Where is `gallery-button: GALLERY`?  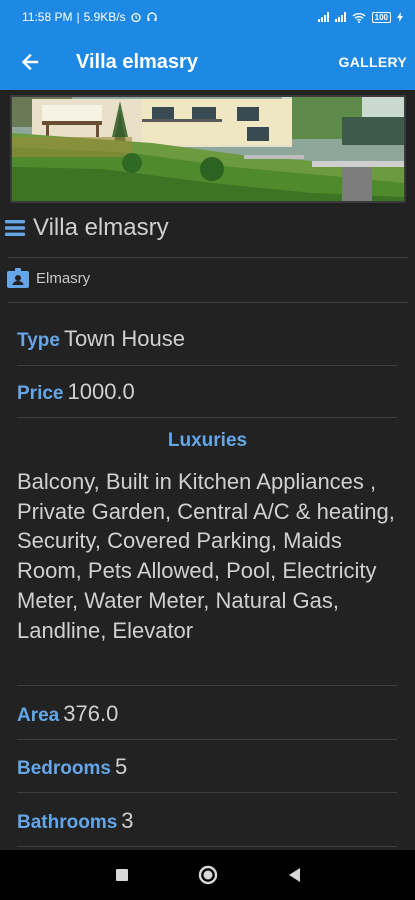 gallery-button: GALLERY is located at coordinates (373, 62).